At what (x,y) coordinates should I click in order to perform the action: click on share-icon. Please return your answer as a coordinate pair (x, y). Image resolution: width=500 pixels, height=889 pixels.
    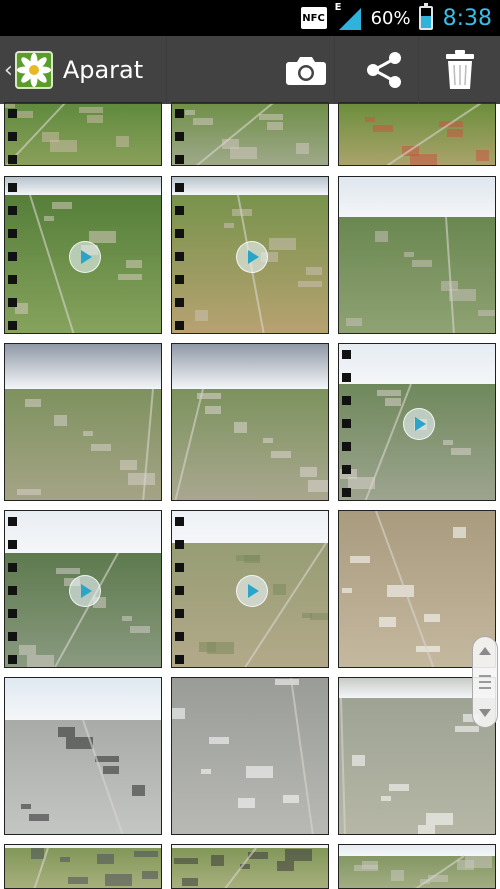
    Looking at the image, I should click on (384, 70).